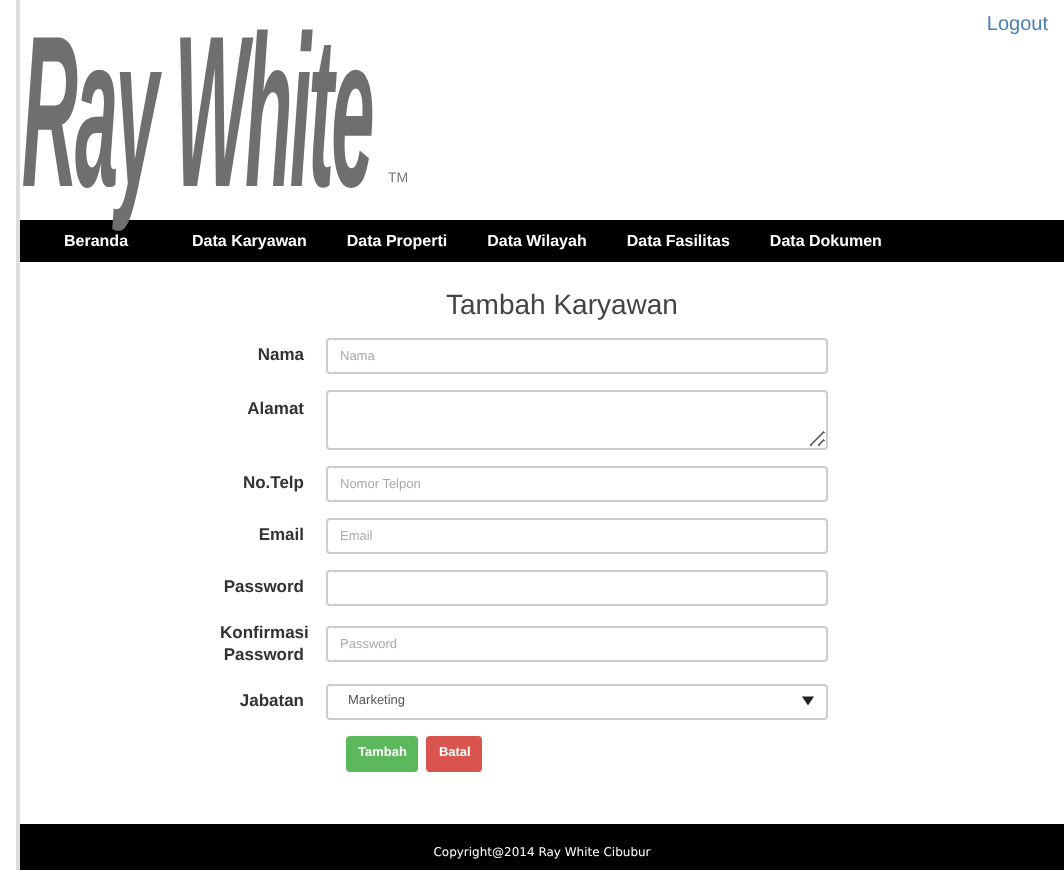 The height and width of the screenshot is (870, 1064). I want to click on nav-item: Data Fasilitas, so click(678, 241).